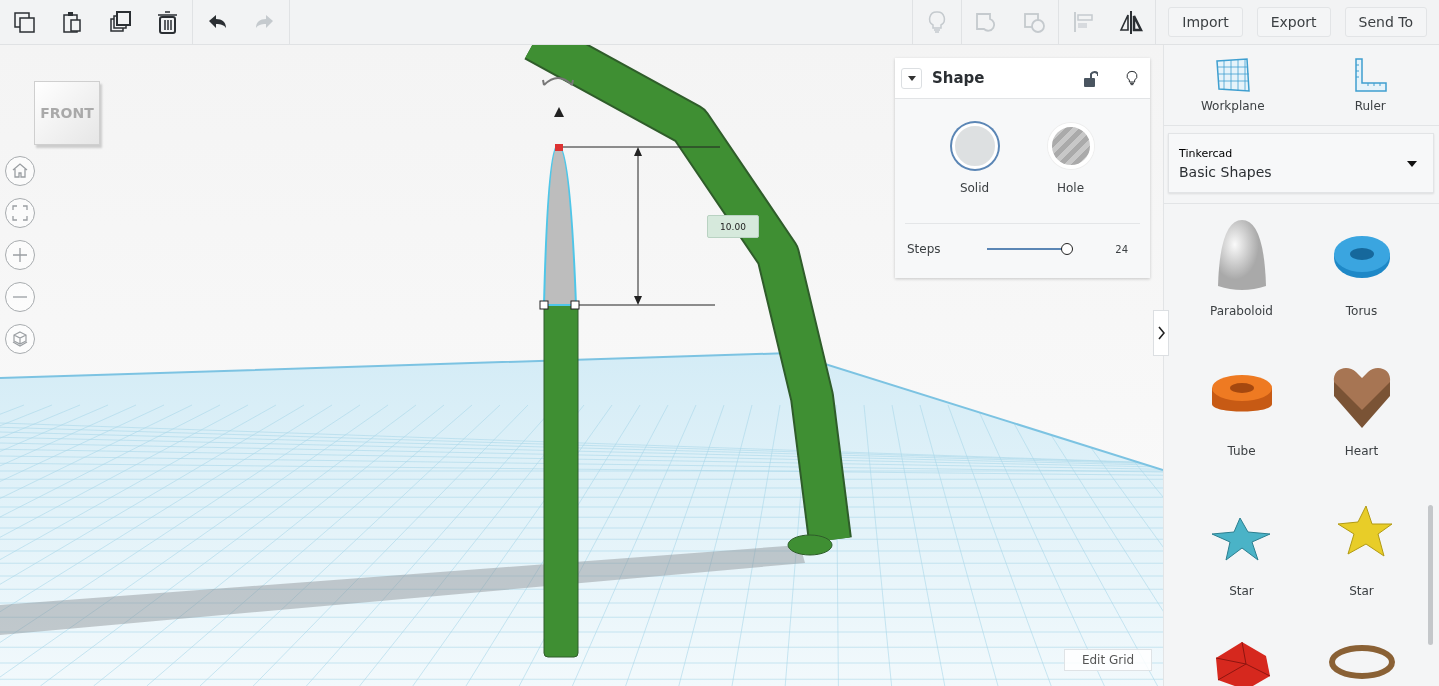  Describe the element at coordinates (1361, 426) in the screenshot. I see `shape-item: Heart` at that location.